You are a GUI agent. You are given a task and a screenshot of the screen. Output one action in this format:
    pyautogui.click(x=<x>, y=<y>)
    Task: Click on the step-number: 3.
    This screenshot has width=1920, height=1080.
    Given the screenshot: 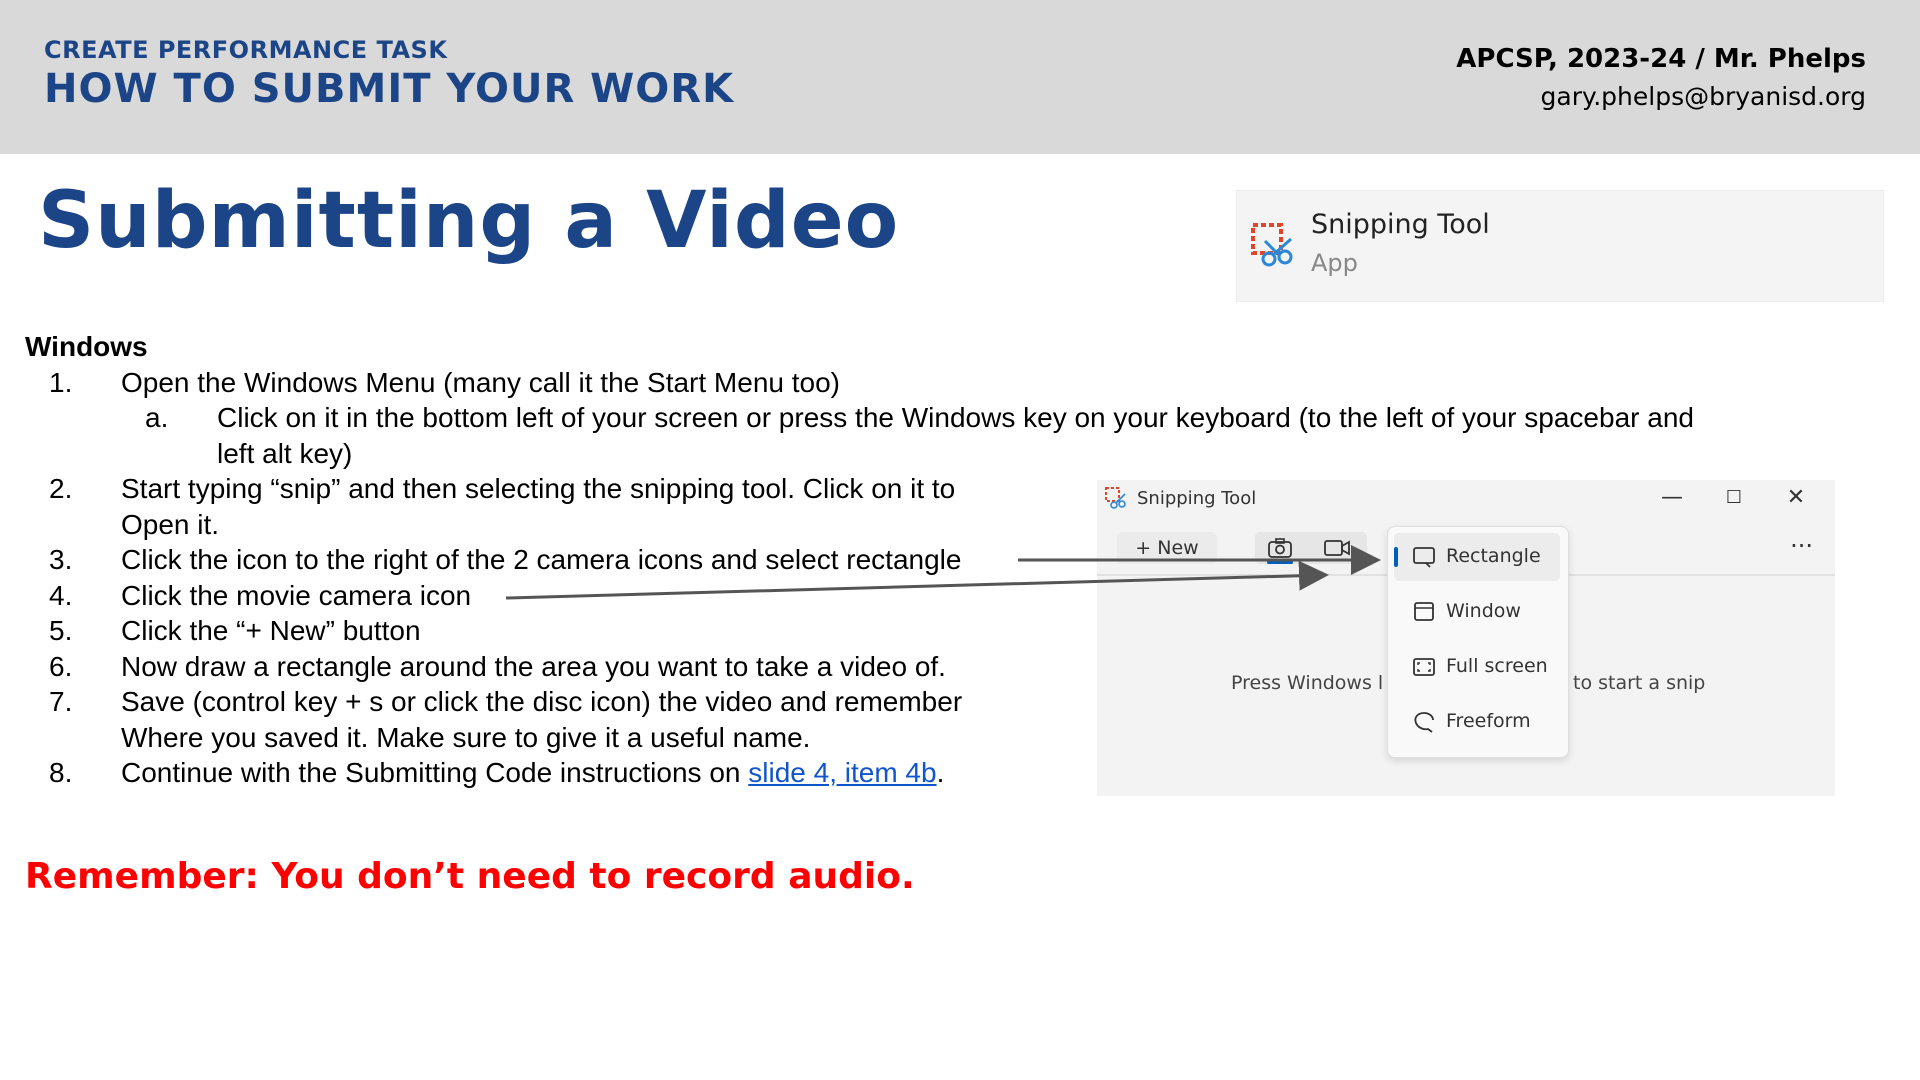 What is the action you would take?
    pyautogui.click(x=61, y=559)
    